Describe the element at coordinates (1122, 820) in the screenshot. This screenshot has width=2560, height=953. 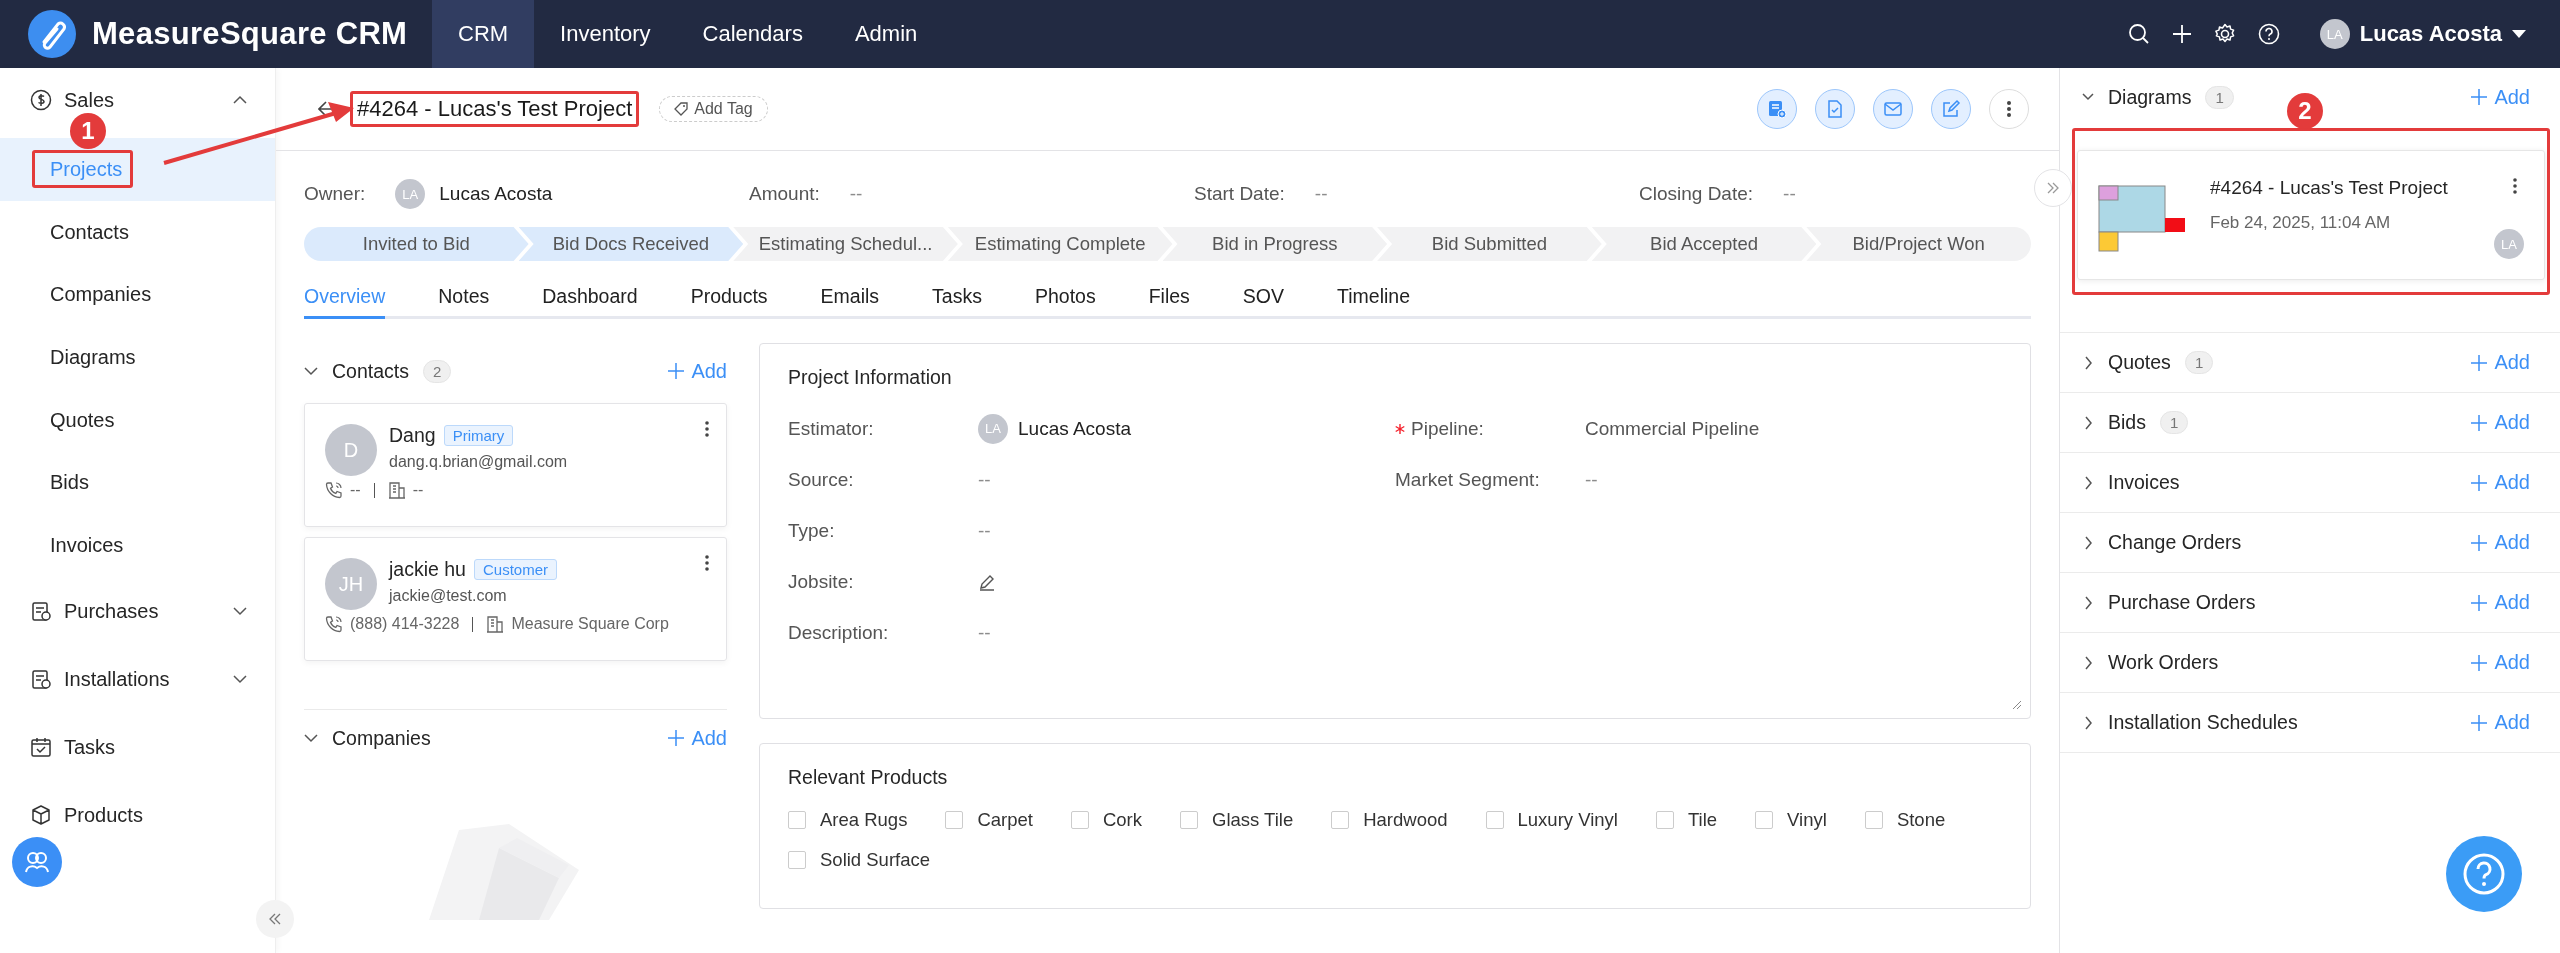
I see `checkbox-label: Cork` at that location.